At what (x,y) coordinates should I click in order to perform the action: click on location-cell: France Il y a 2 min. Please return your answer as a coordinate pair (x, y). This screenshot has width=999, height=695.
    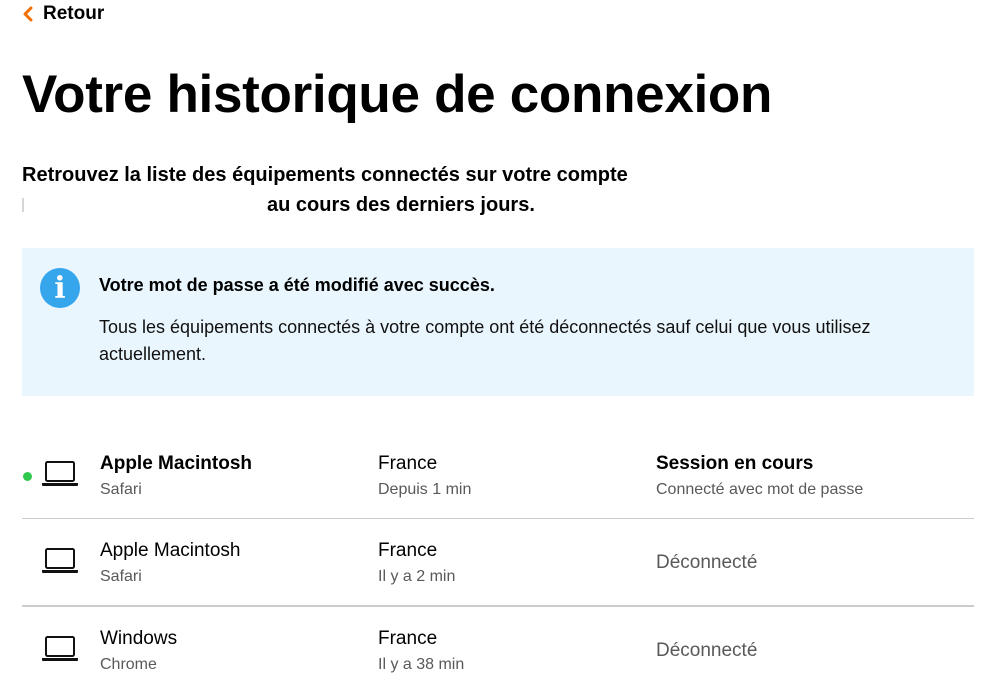
    Looking at the image, I should click on (416, 563).